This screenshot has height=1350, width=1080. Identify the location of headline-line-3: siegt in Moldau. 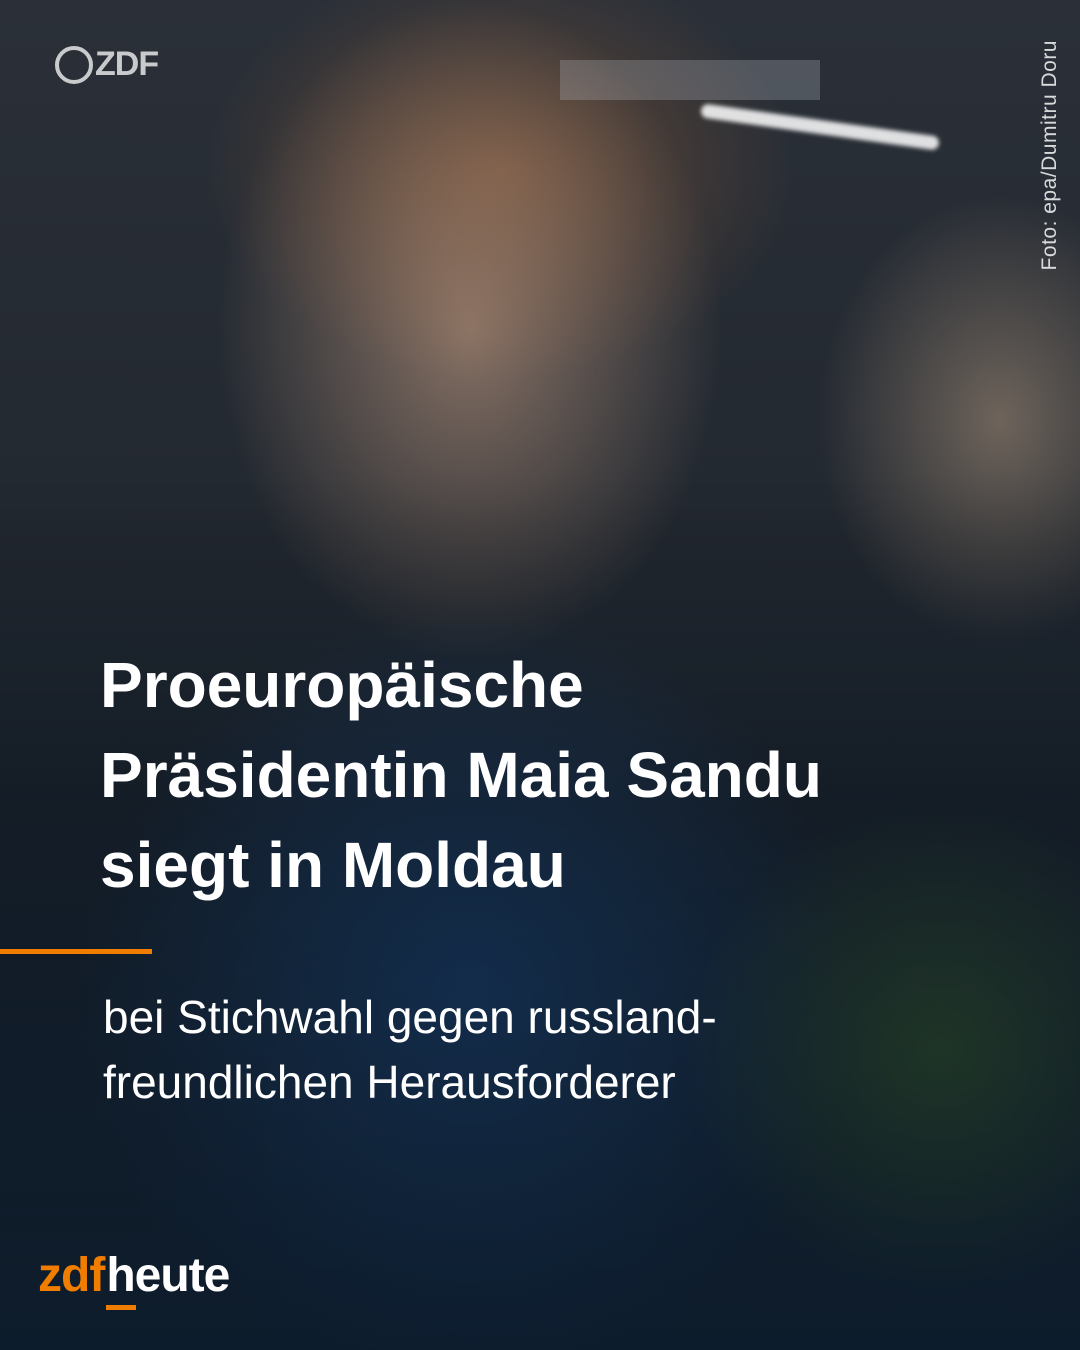
(333, 865).